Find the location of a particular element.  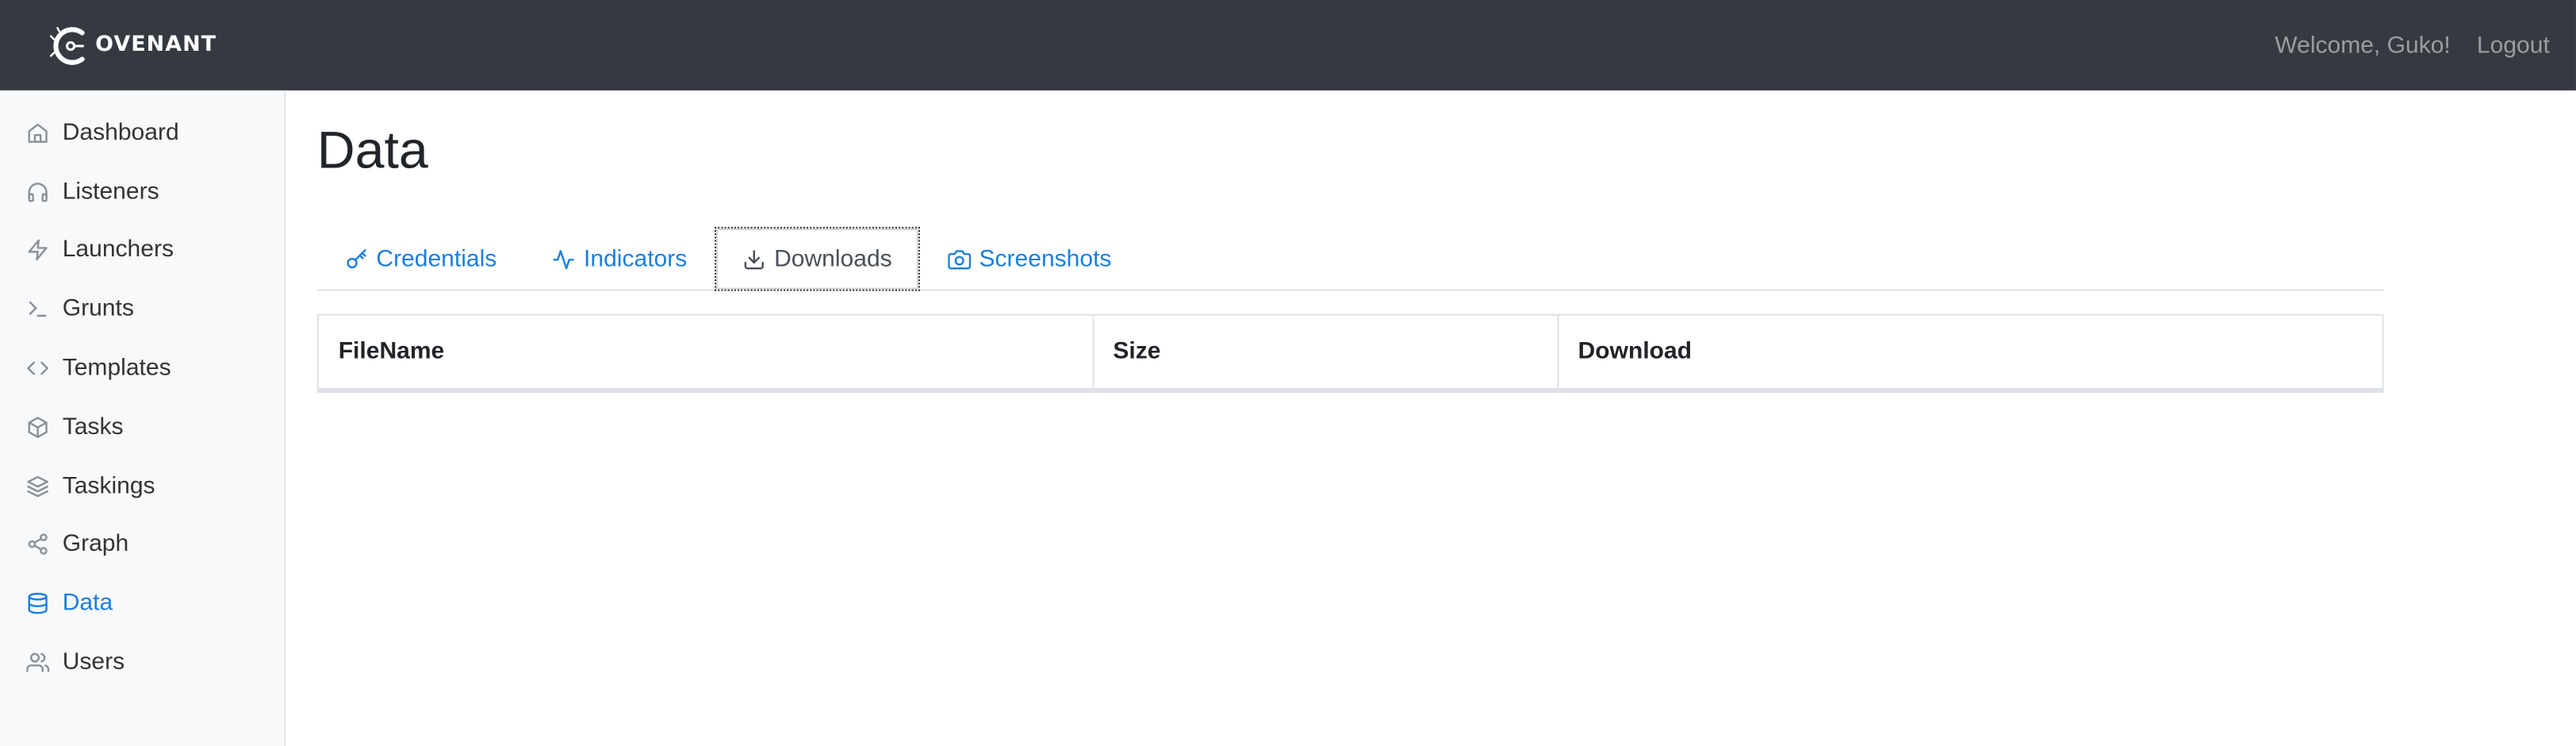

users-icon is located at coordinates (38, 662).